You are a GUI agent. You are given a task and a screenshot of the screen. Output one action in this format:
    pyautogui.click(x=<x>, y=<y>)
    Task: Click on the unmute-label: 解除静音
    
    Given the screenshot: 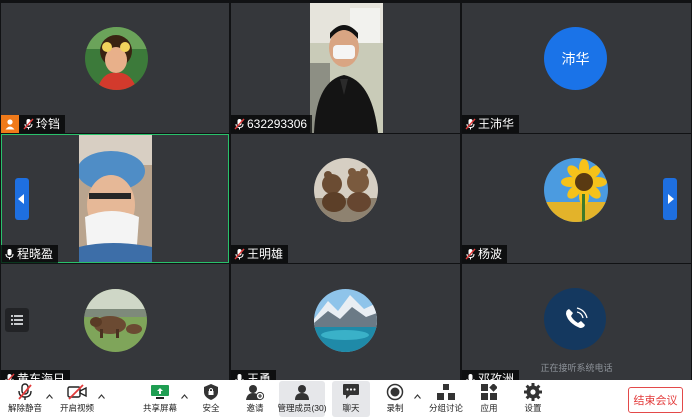 What is the action you would take?
    pyautogui.click(x=24, y=408)
    